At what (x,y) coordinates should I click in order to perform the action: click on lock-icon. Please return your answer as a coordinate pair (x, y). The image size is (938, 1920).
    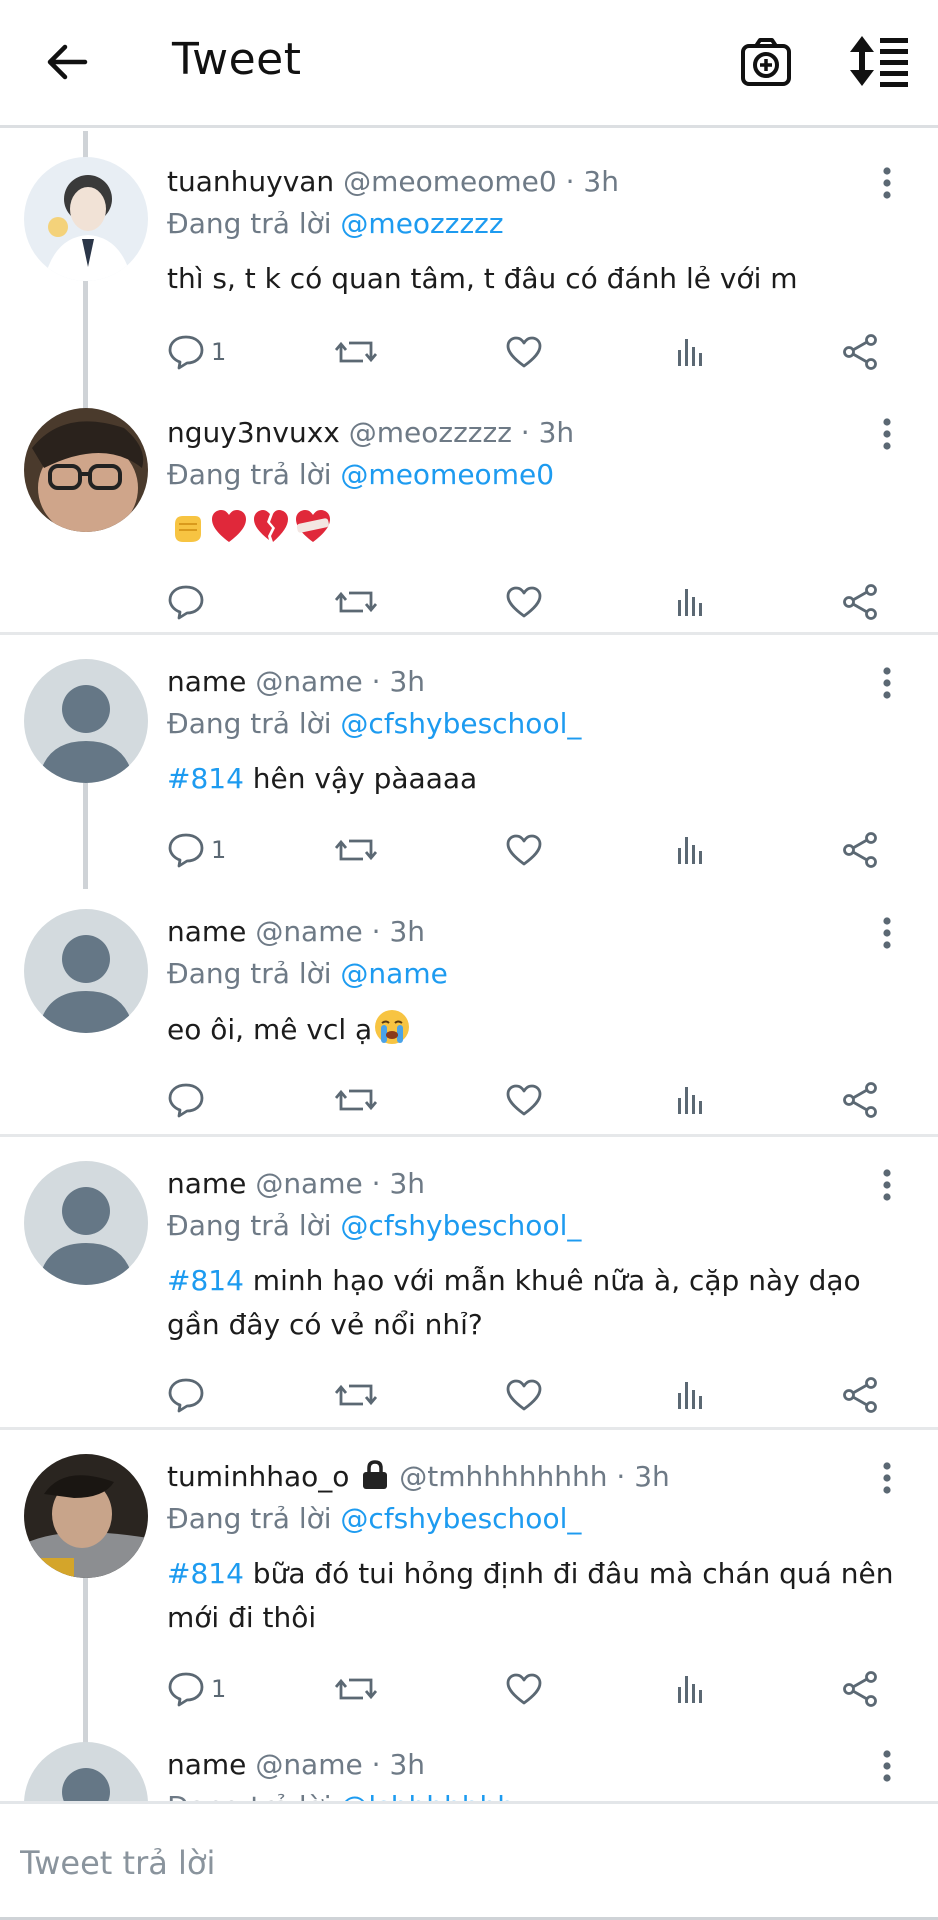
    Looking at the image, I should click on (375, 1474).